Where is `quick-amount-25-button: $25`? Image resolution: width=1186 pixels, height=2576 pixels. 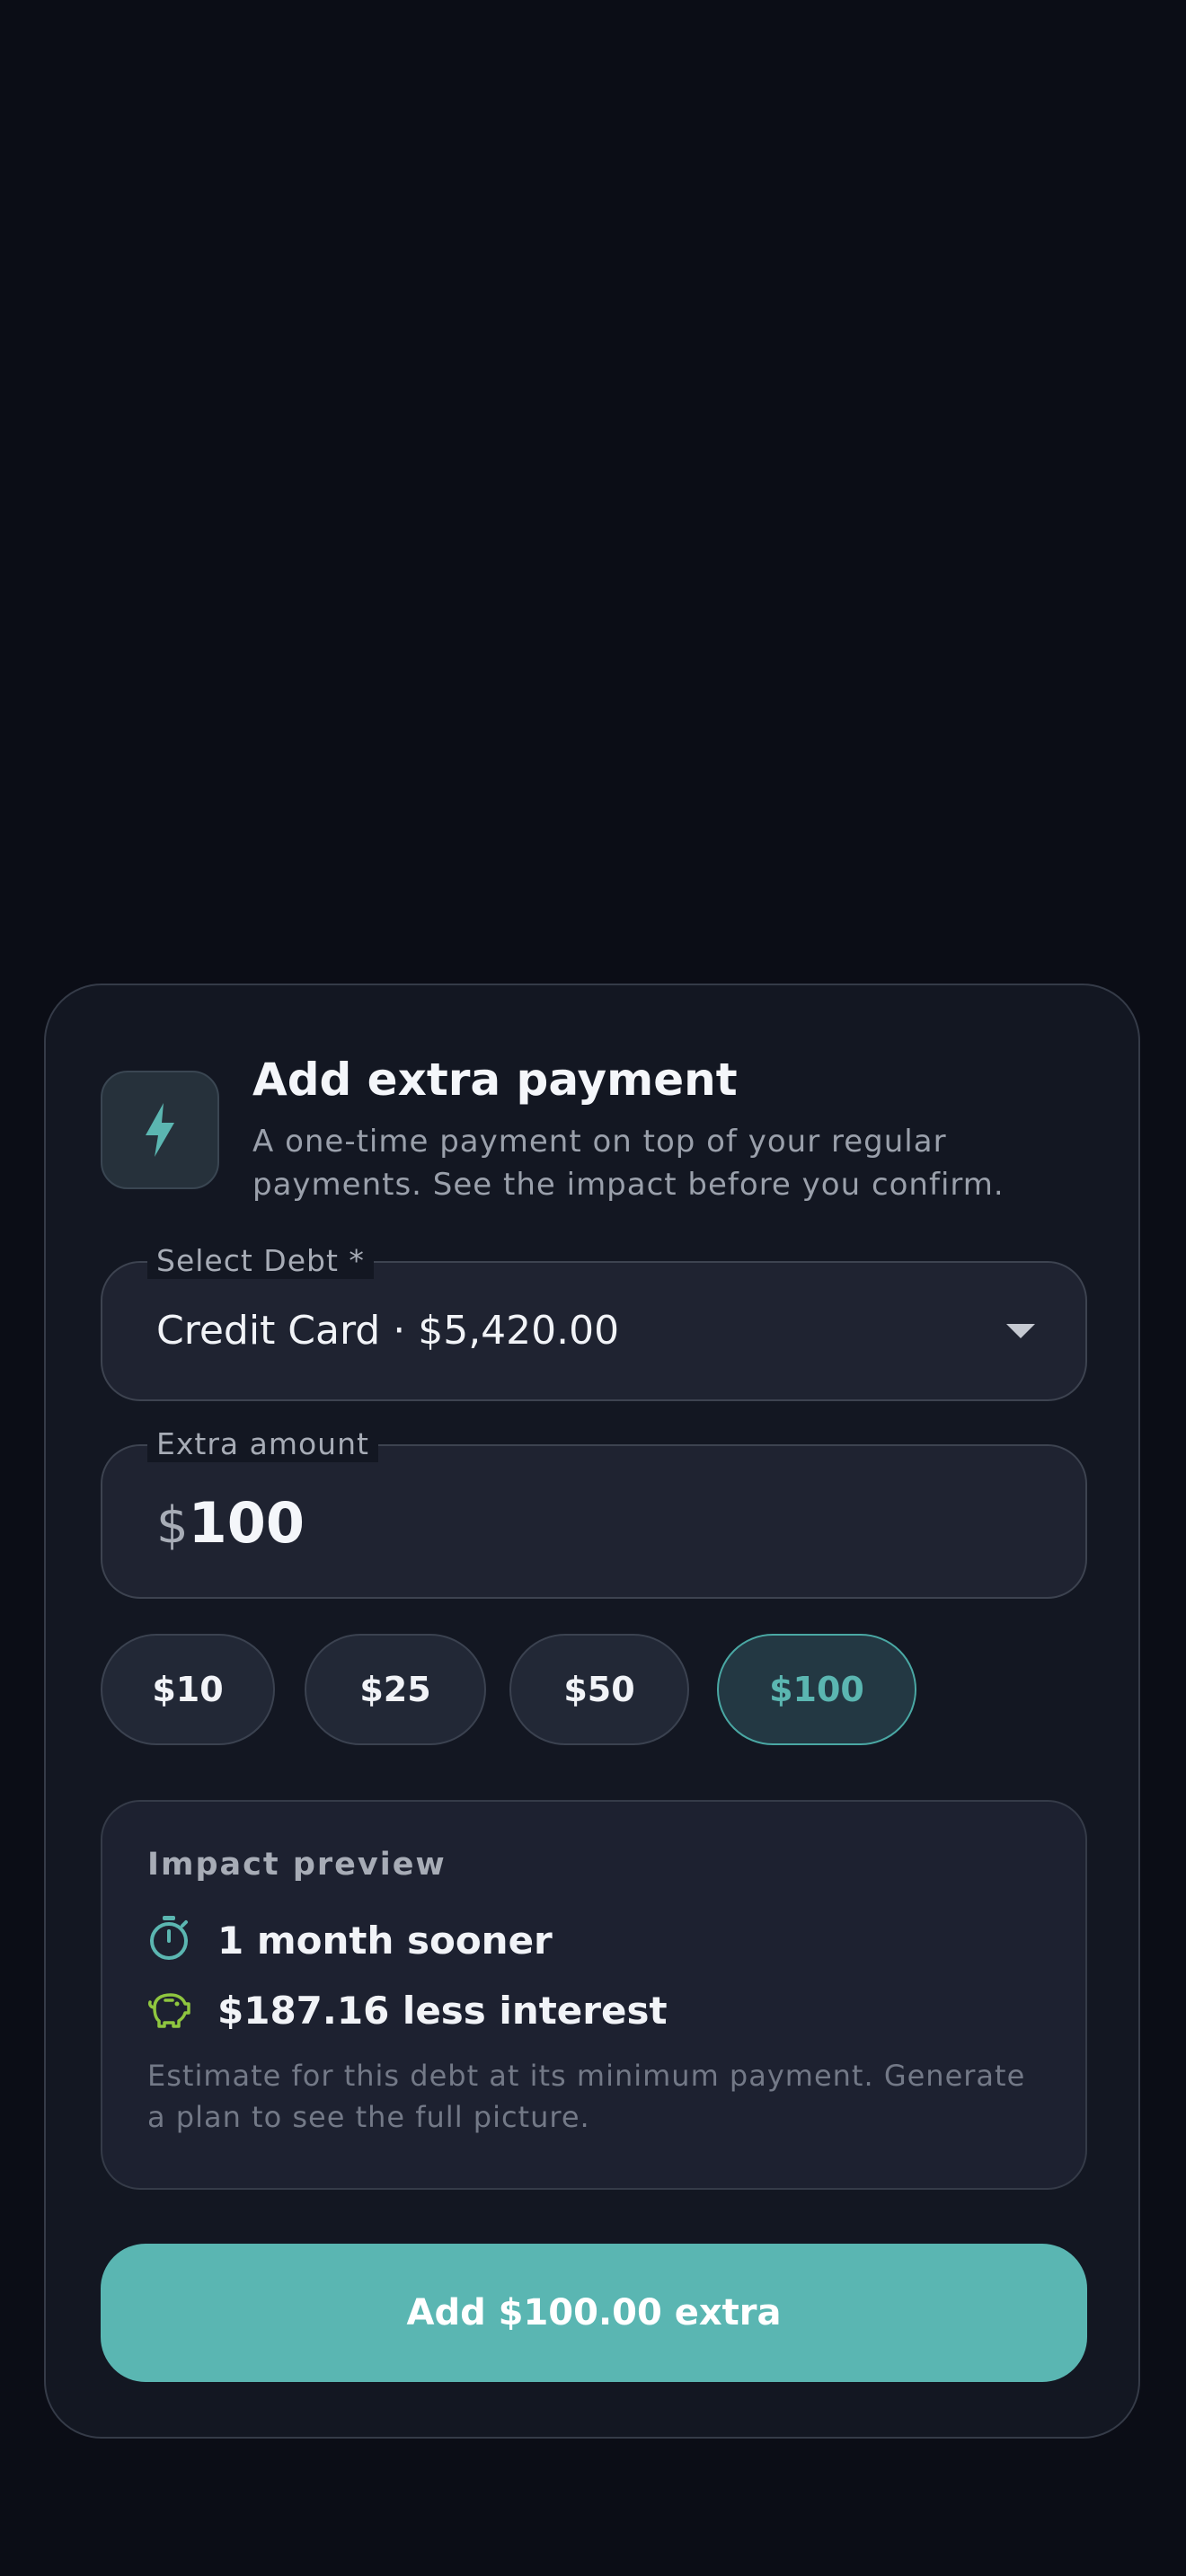 quick-amount-25-button: $25 is located at coordinates (395, 1689).